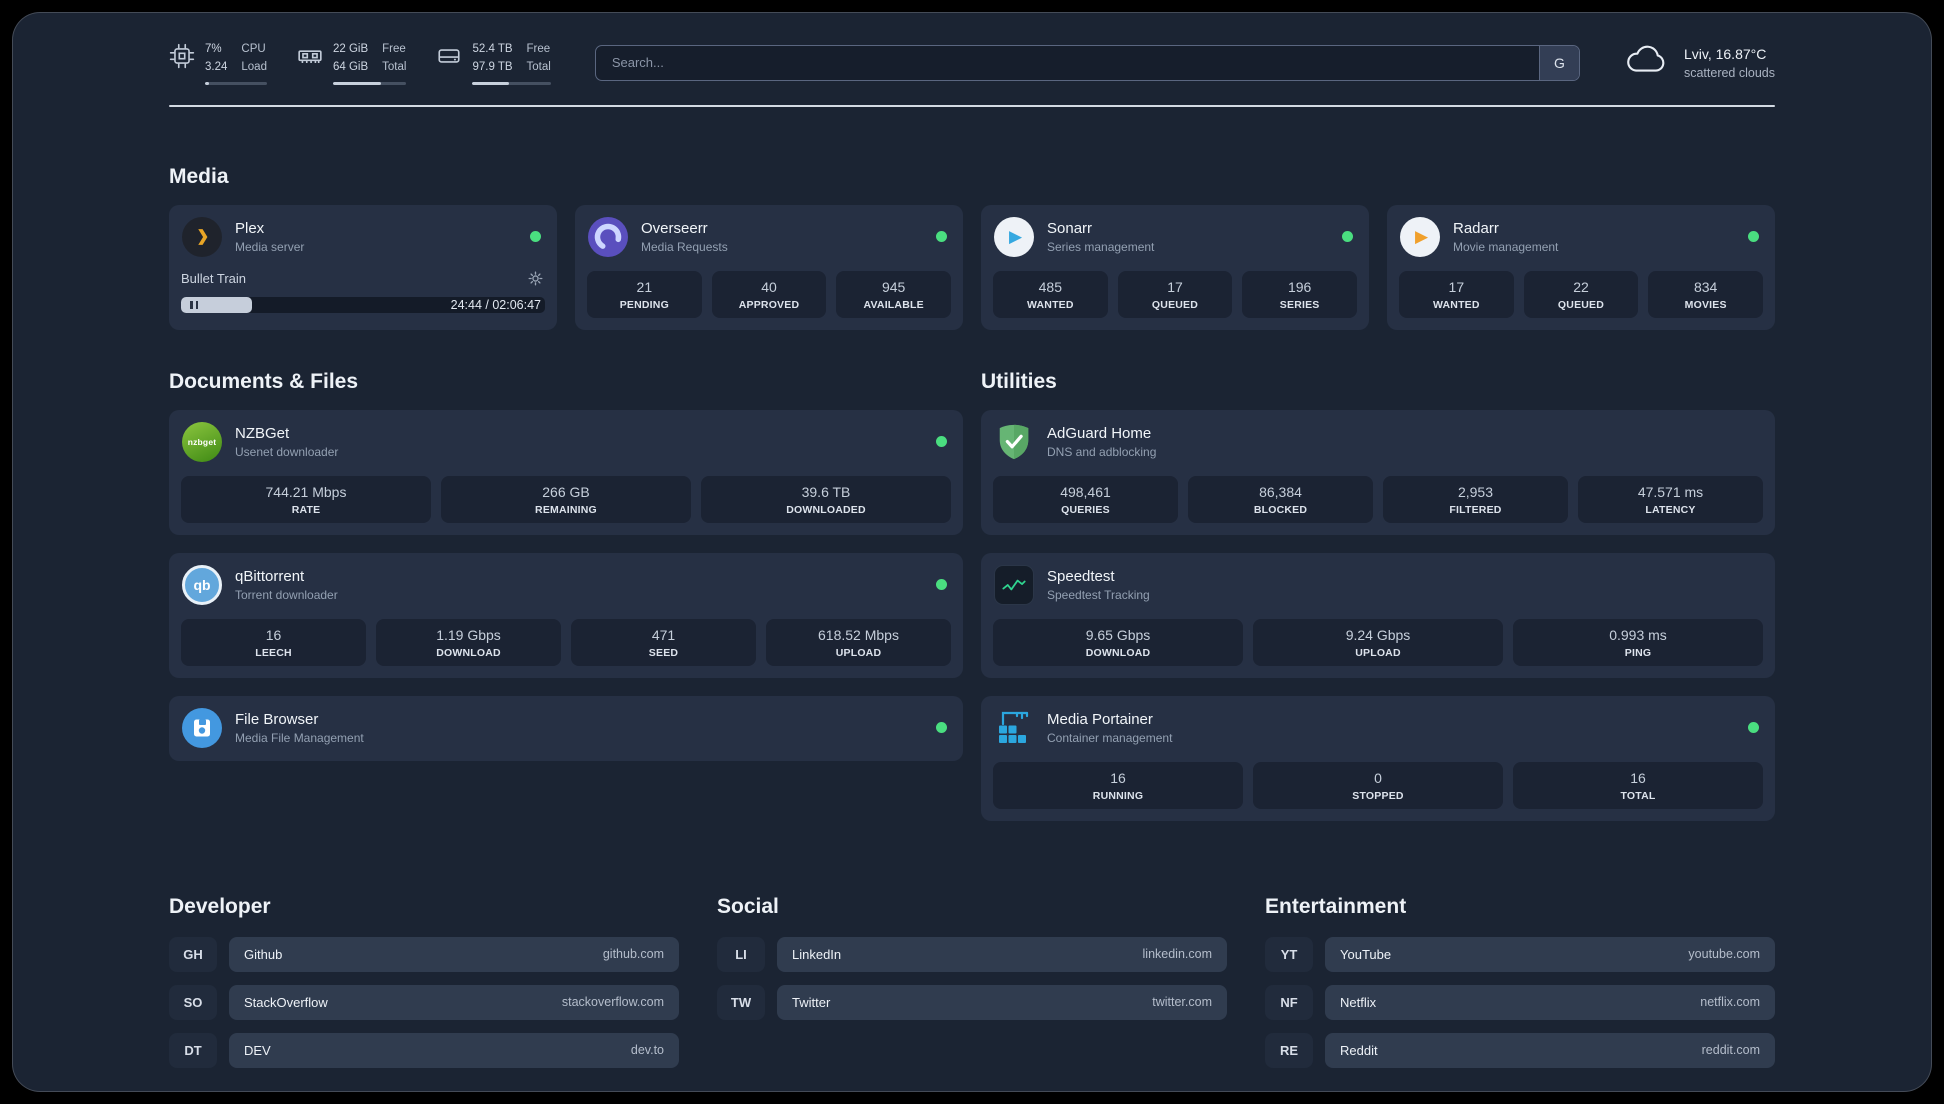  Describe the element at coordinates (424, 954) in the screenshot. I see `bookmark-github: GH Github github.com` at that location.